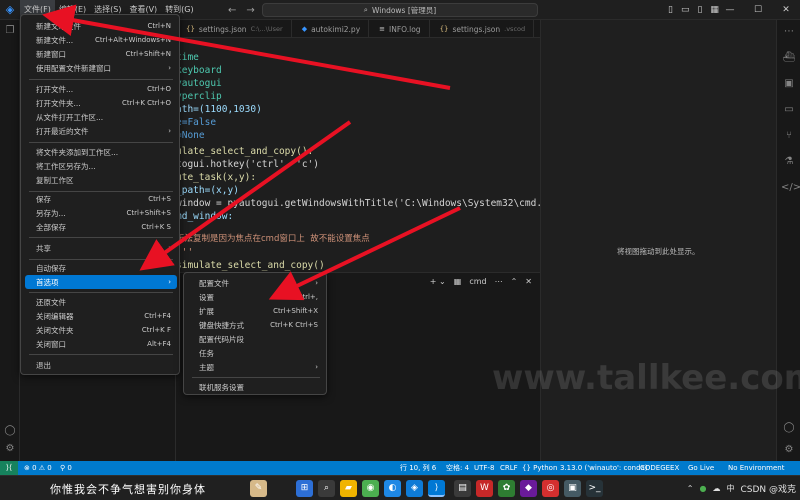 This screenshot has width=800, height=500. What do you see at coordinates (730, 10) in the screenshot?
I see `minimize-icon: —` at bounding box center [730, 10].